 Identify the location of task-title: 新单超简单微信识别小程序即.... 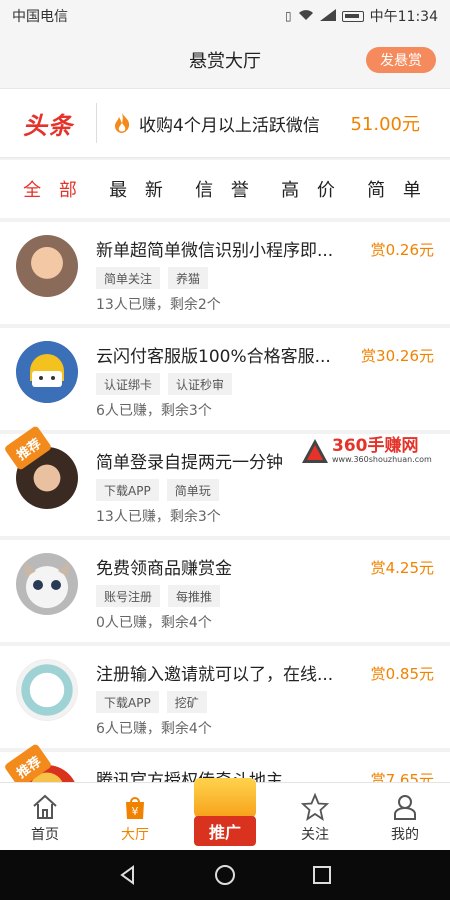
(215, 251).